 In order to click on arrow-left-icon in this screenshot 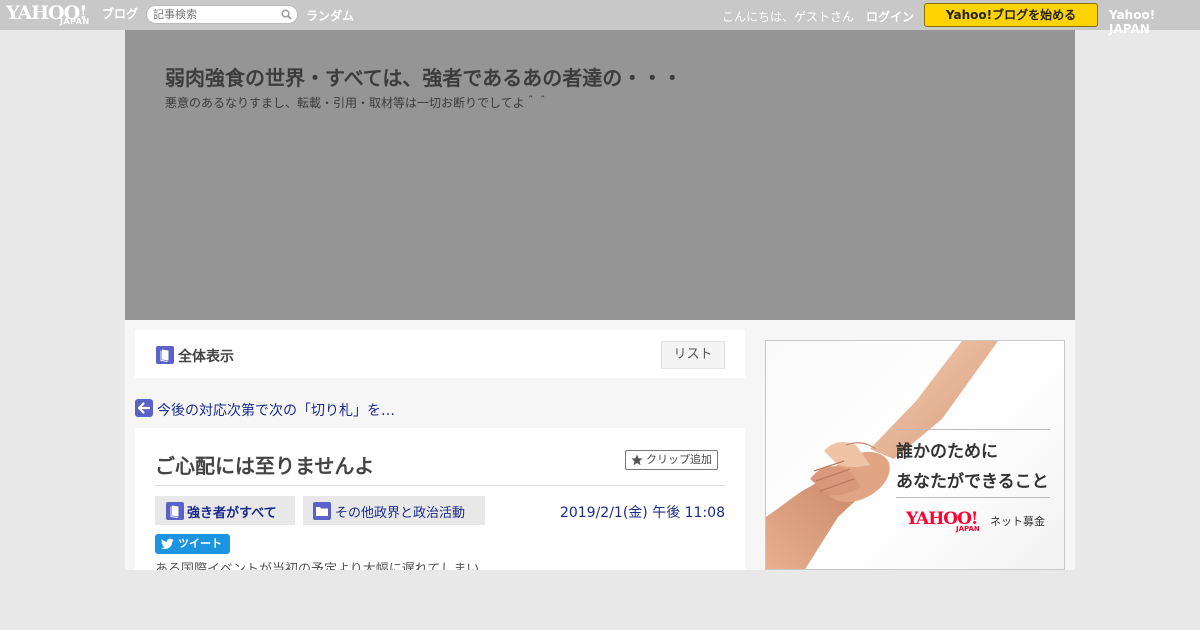, I will do `click(144, 408)`.